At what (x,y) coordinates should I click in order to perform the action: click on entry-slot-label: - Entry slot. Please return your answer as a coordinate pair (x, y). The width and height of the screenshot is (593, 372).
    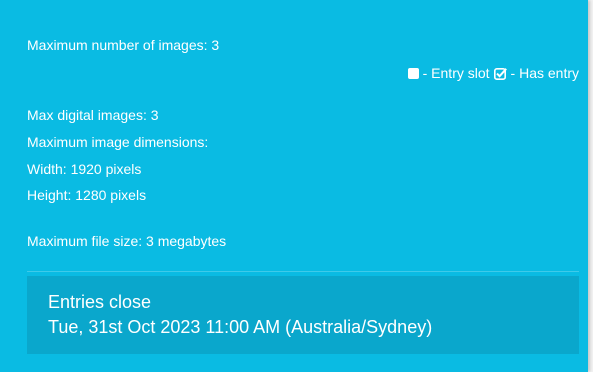
    Looking at the image, I should click on (456, 73).